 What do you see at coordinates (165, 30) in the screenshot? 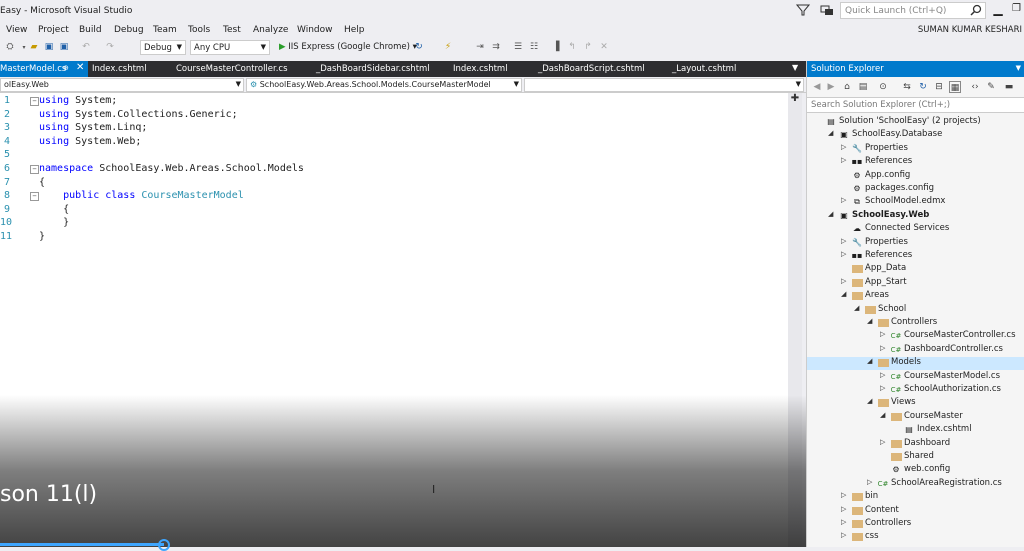
I see `menu-team: Team` at bounding box center [165, 30].